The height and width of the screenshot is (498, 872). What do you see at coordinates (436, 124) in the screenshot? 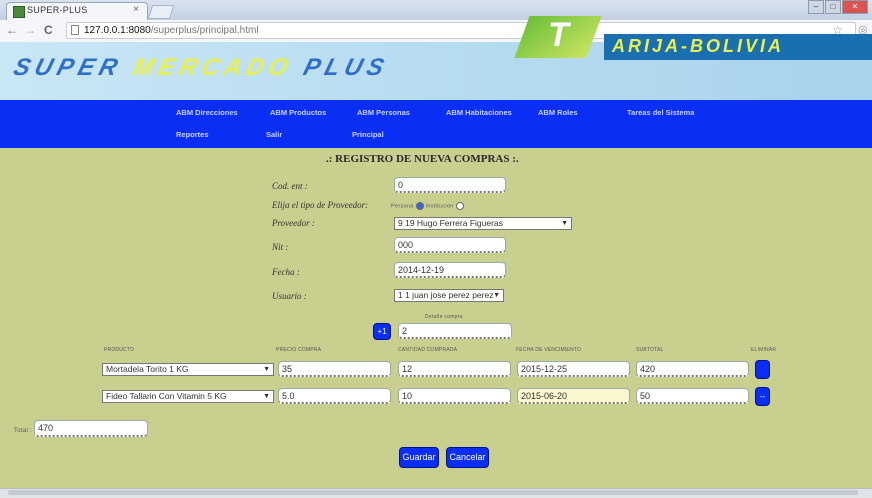
I see `main-navbar` at bounding box center [436, 124].